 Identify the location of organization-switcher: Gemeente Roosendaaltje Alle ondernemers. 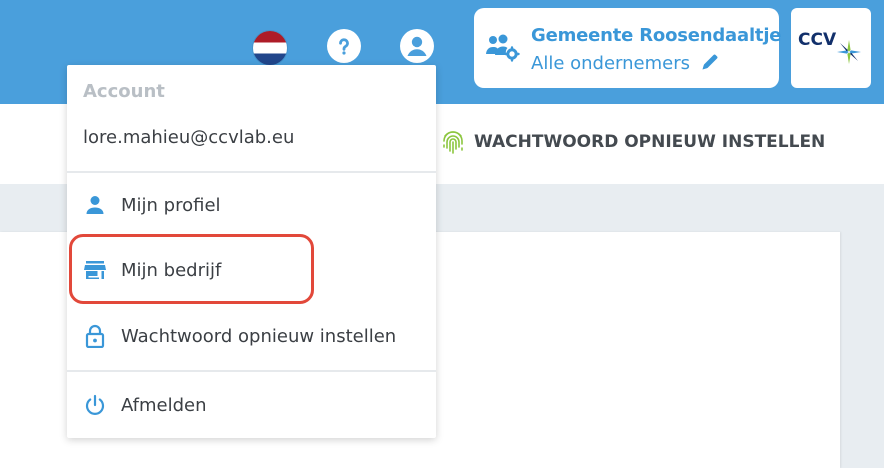
(628, 48).